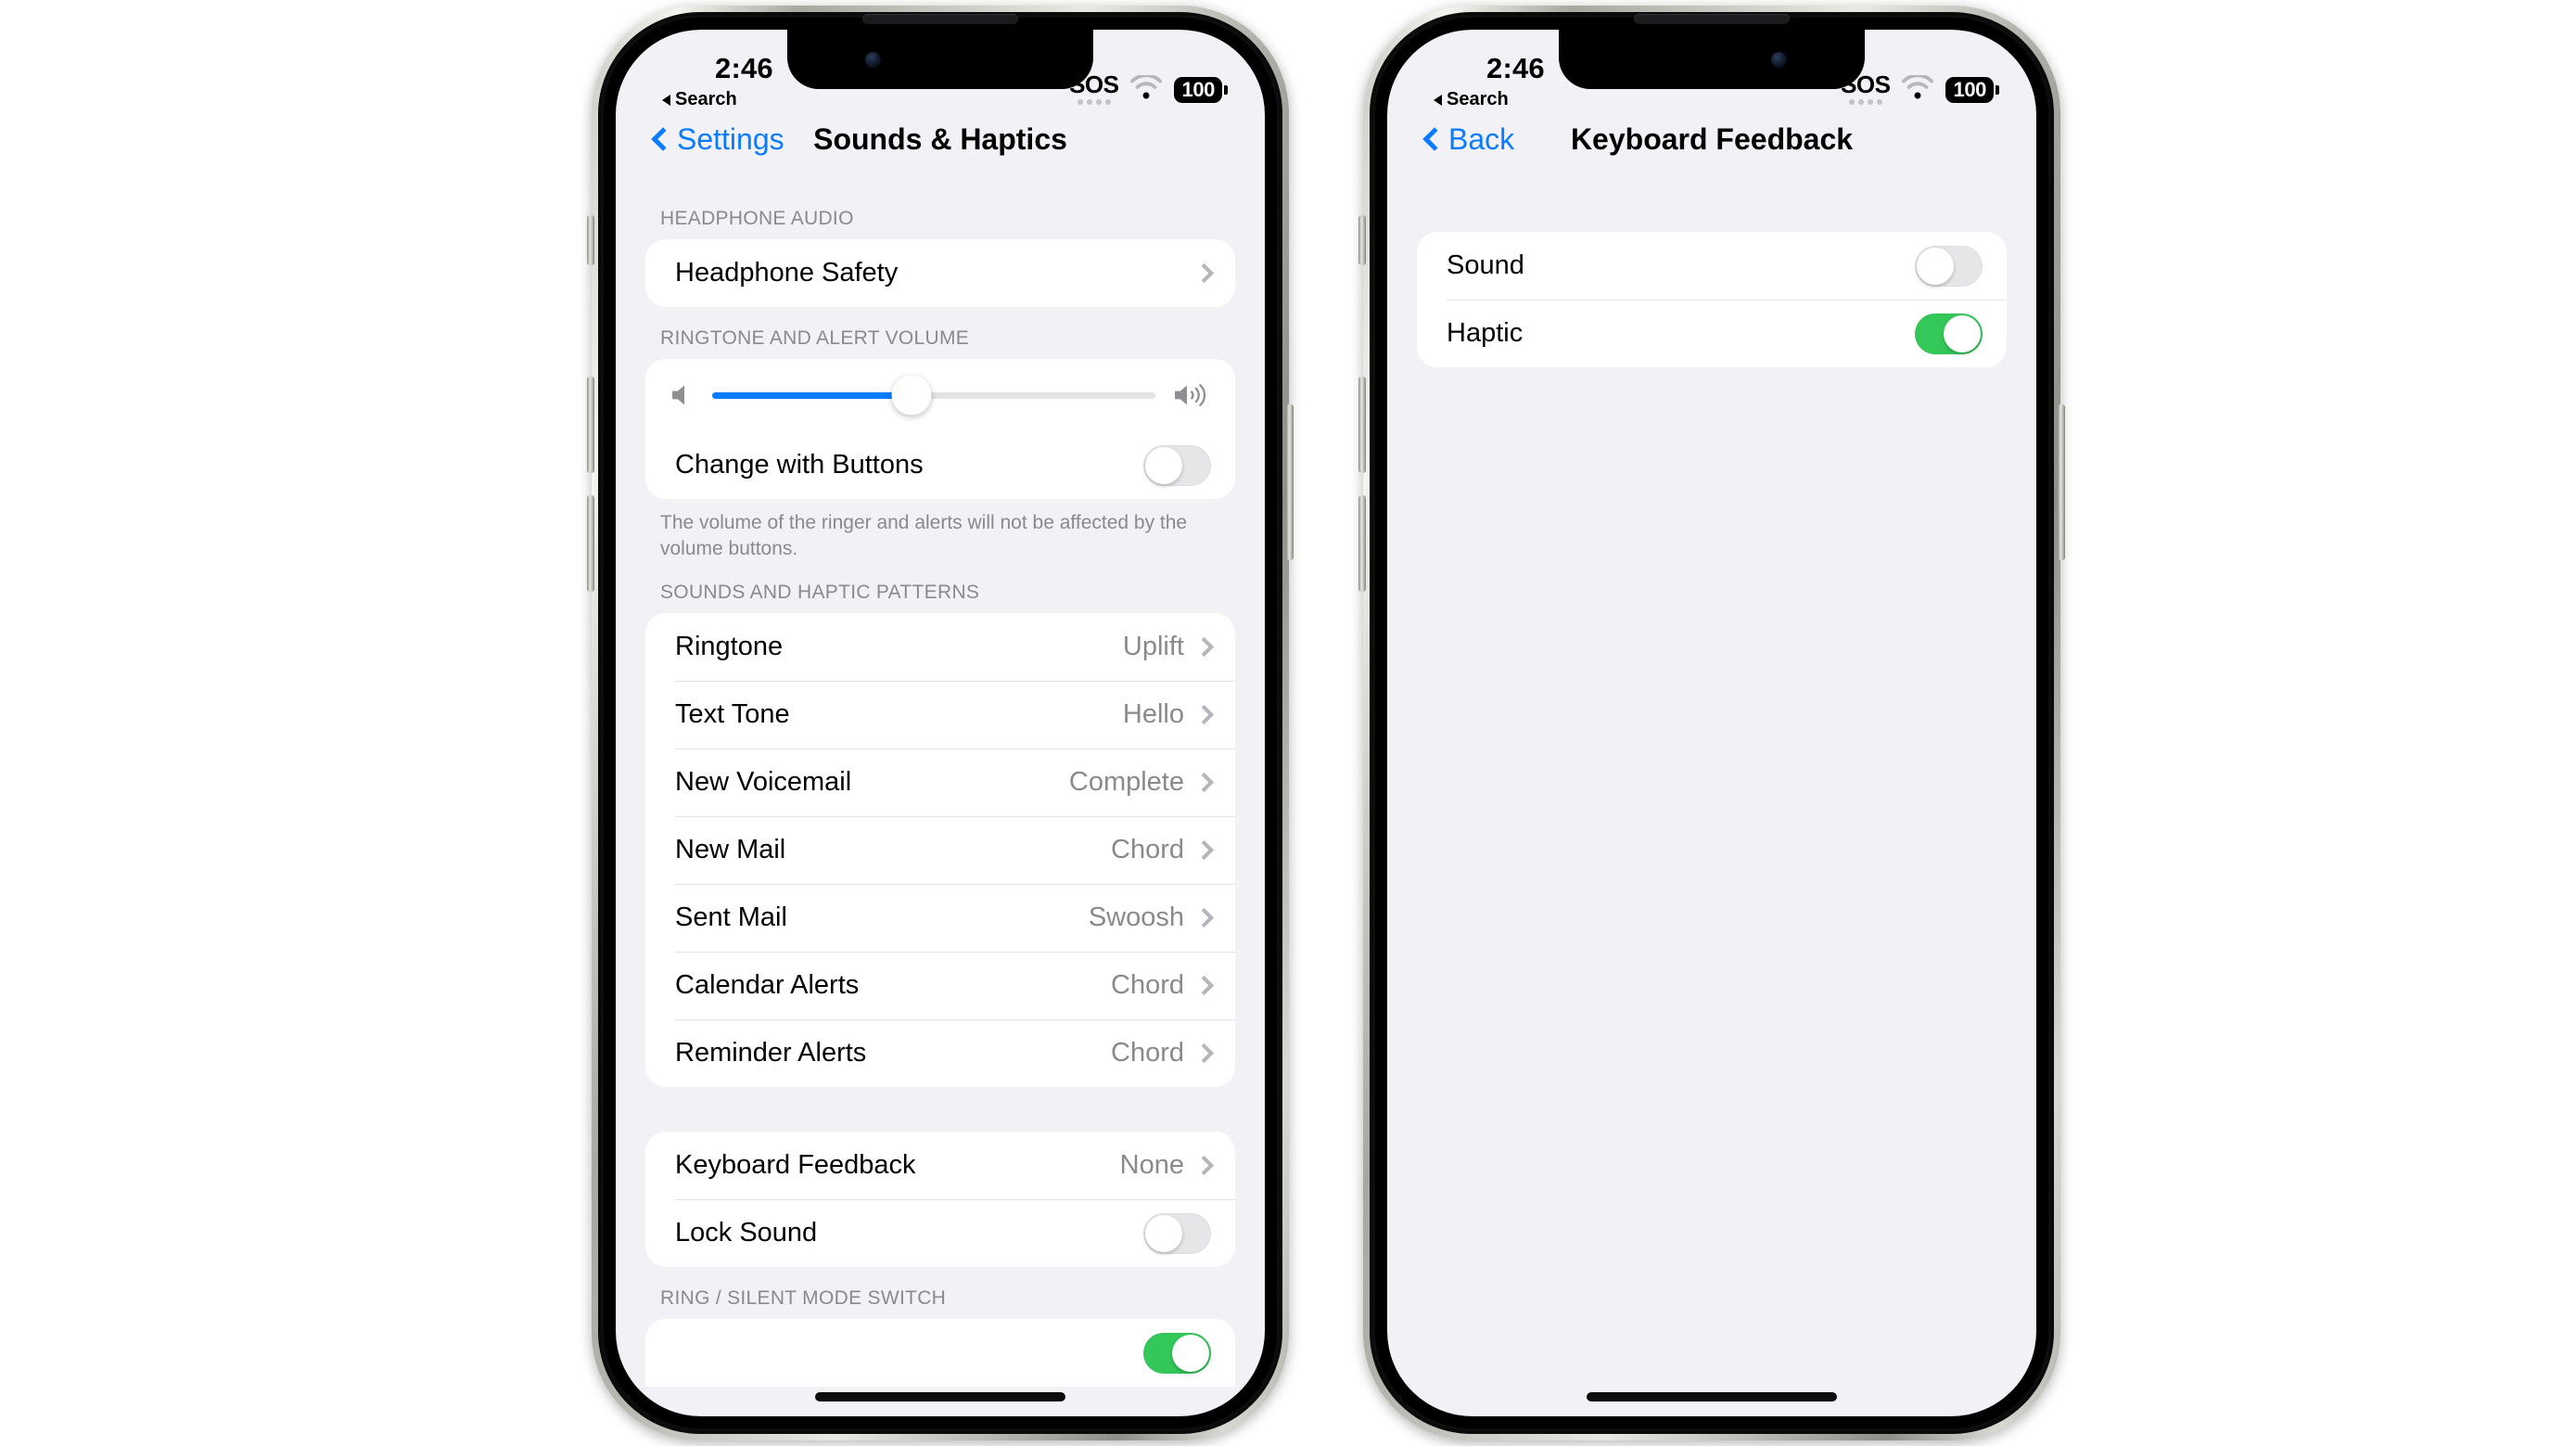  I want to click on row-calendar-alerts: Calendar Alerts Chord, so click(940, 985).